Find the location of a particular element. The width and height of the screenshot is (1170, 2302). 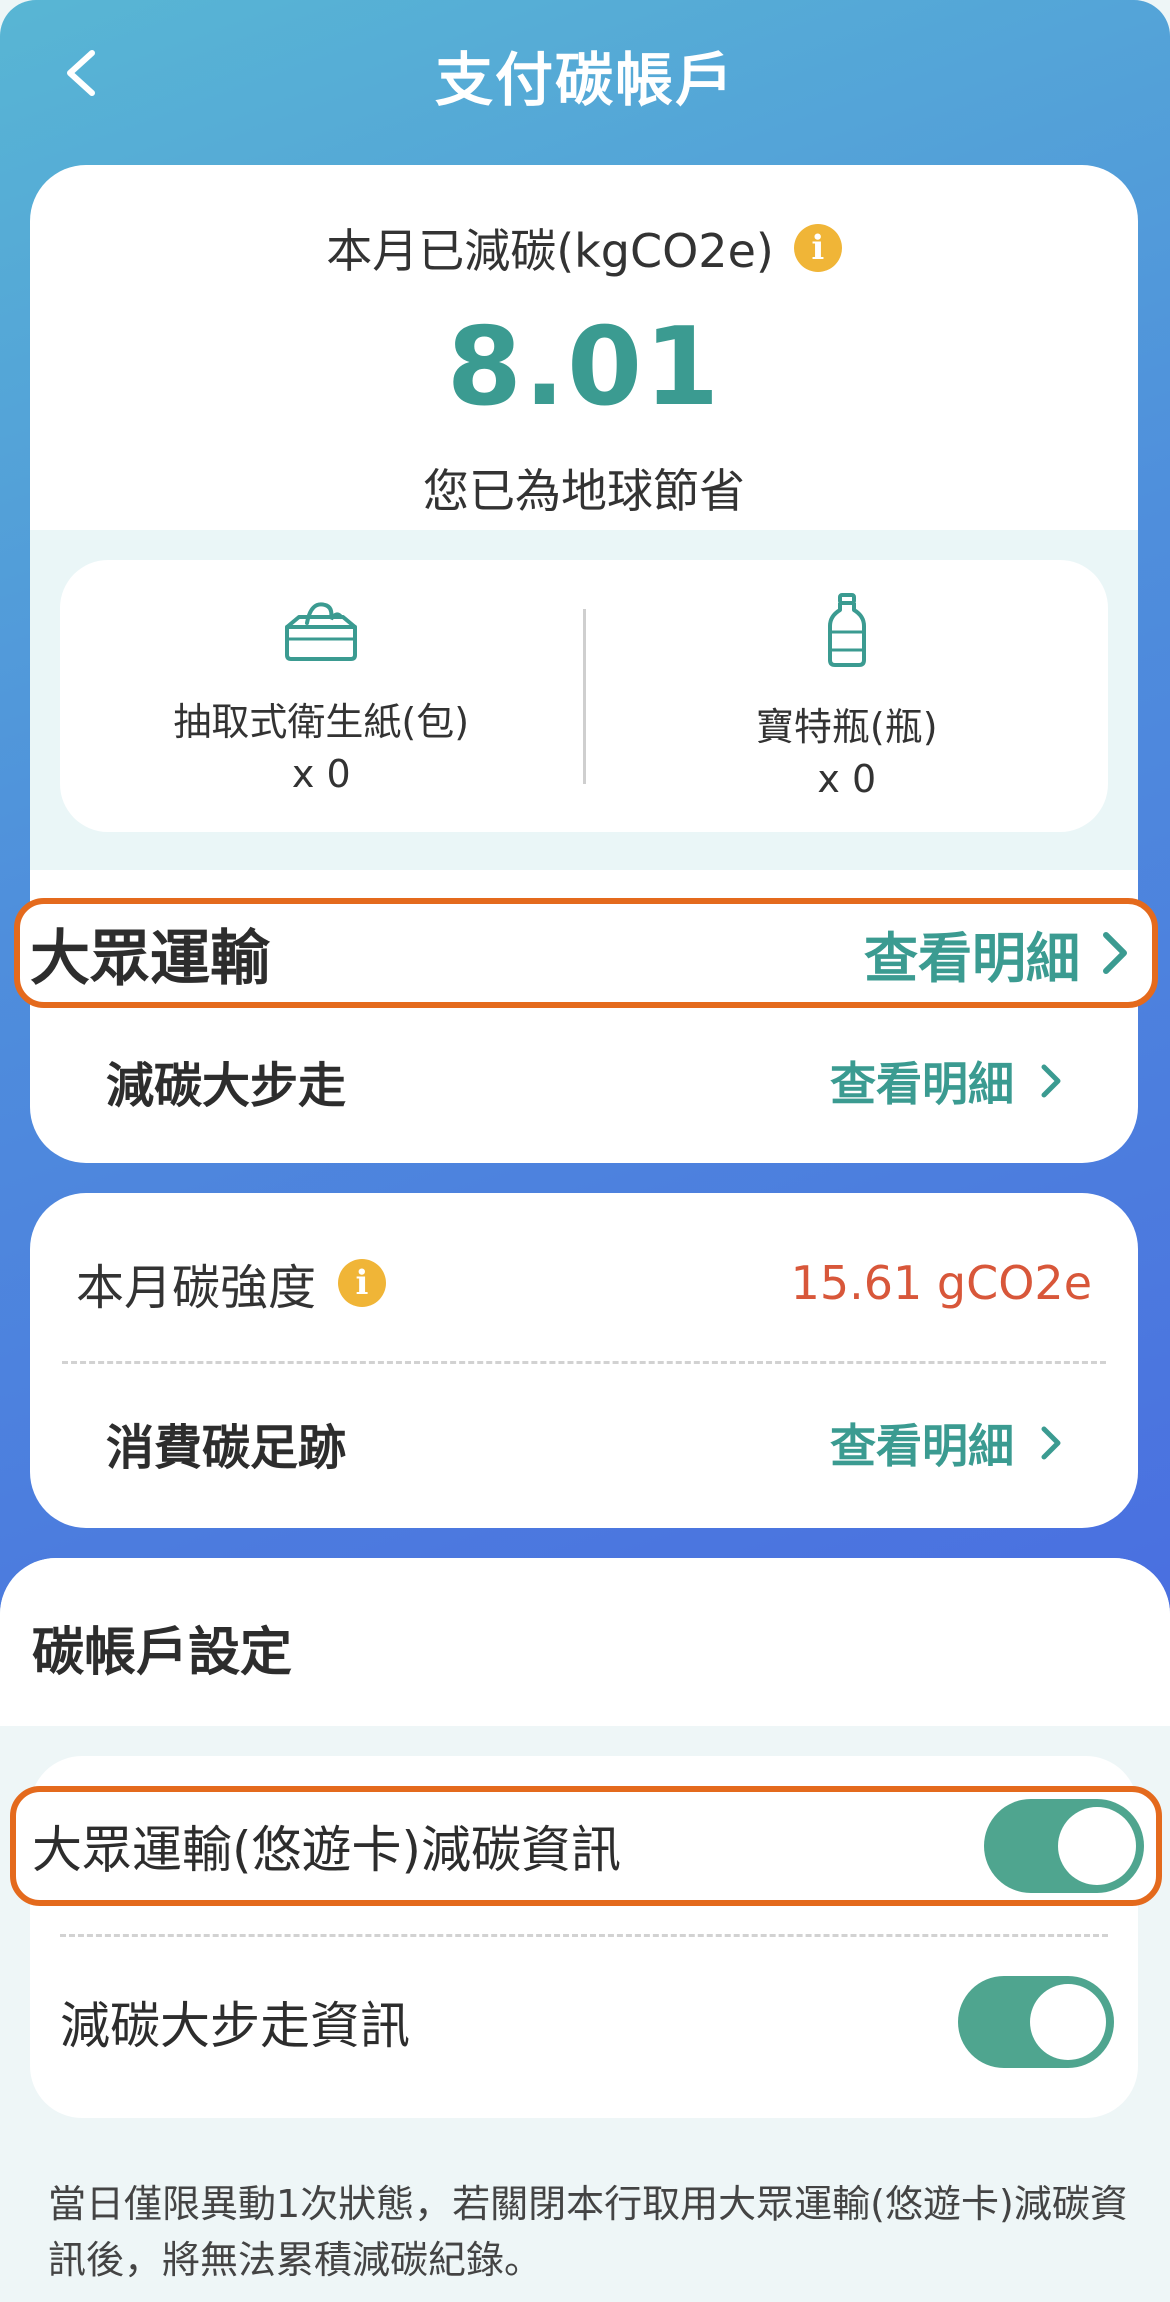

monthly-reduction-label-row: 本月已減碳(kgCO2e) i is located at coordinates (584, 248).